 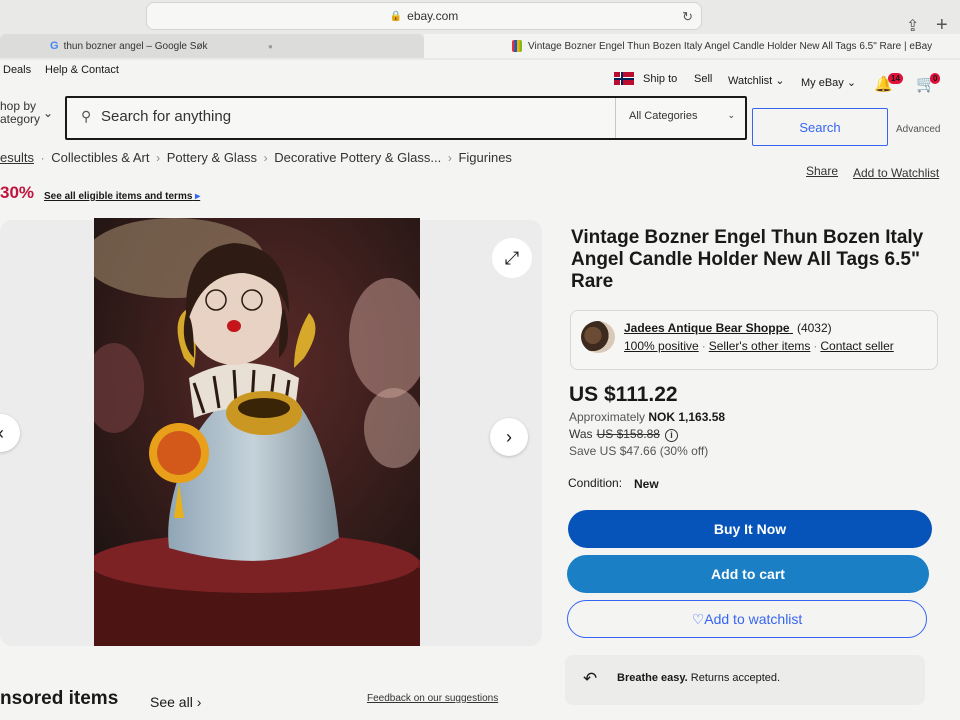 What do you see at coordinates (935, 78) in the screenshot?
I see `cart-badge: 0` at bounding box center [935, 78].